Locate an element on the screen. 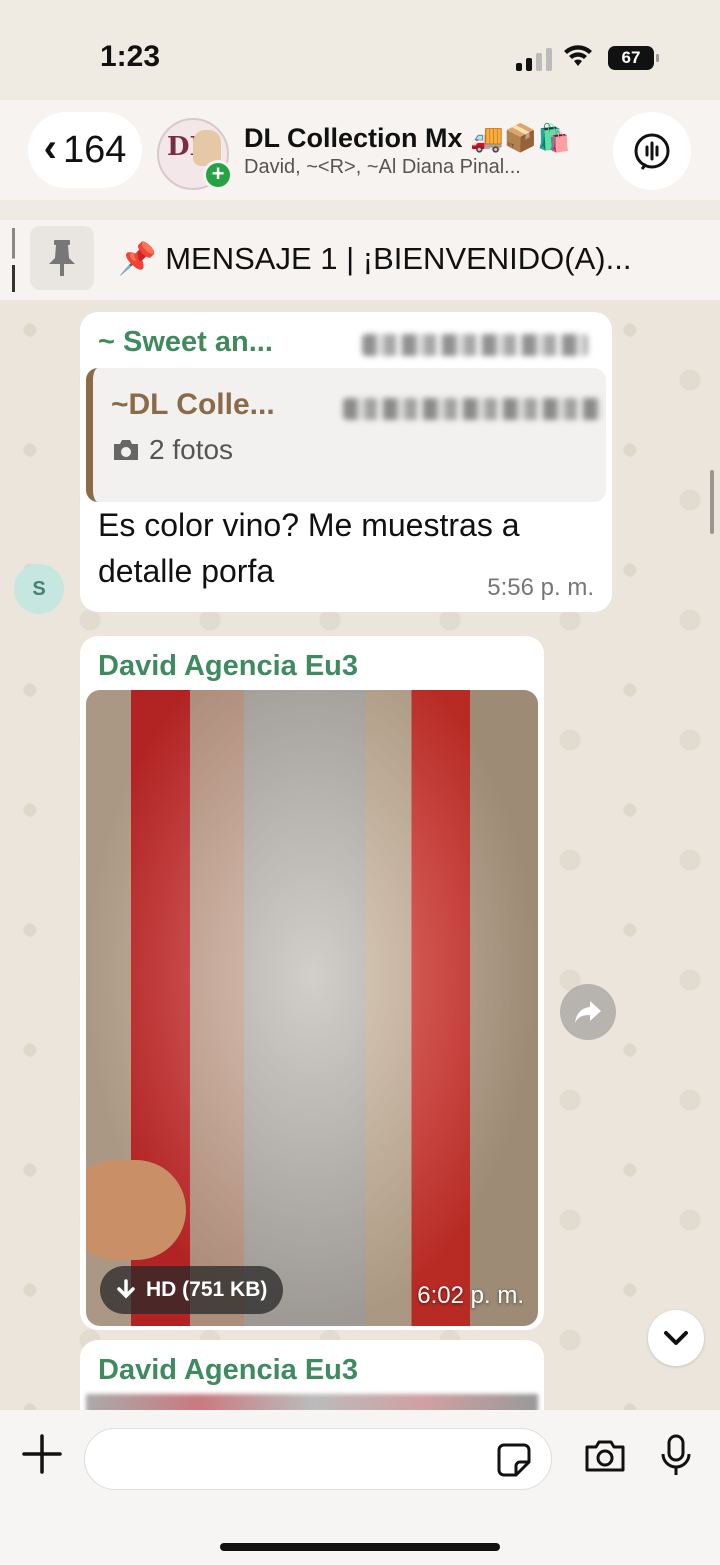 This screenshot has width=720, height=1565. quoted-media: 2 fotos is located at coordinates (172, 450).